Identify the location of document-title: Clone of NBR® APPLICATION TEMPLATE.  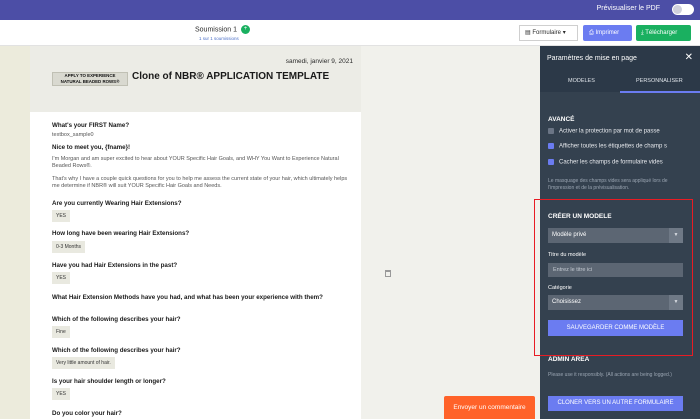
(231, 76).